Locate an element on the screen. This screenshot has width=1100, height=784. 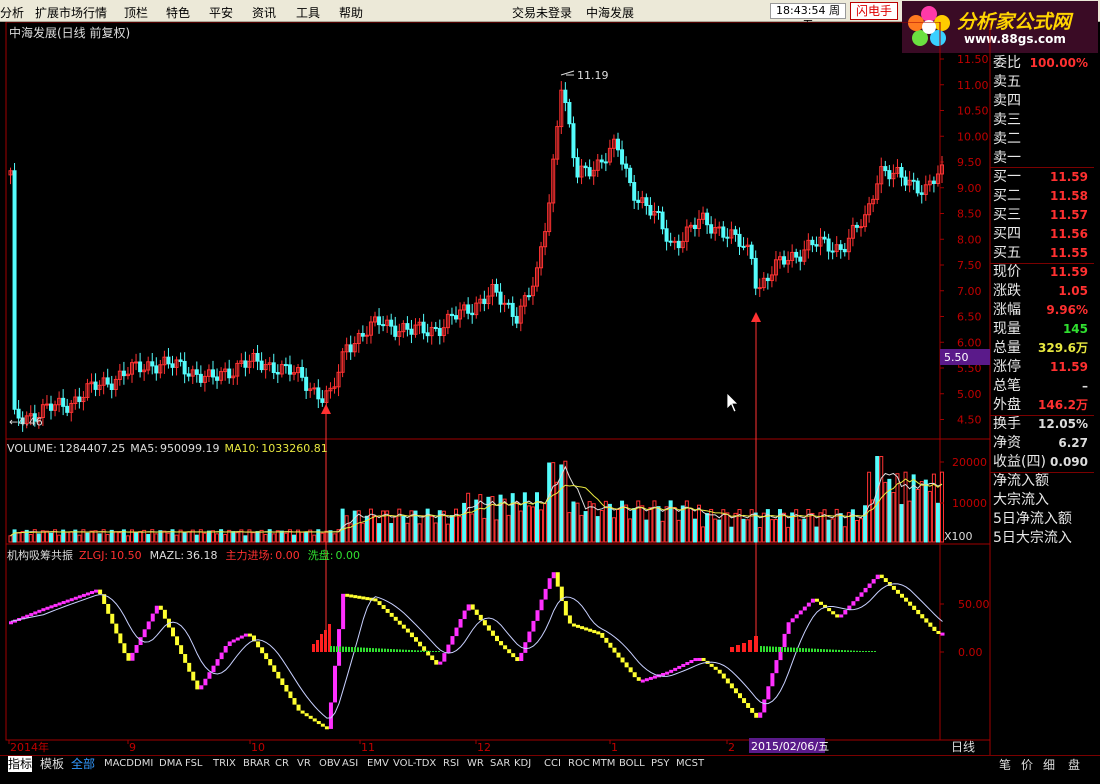
period-label: 日线 is located at coordinates (963, 747).